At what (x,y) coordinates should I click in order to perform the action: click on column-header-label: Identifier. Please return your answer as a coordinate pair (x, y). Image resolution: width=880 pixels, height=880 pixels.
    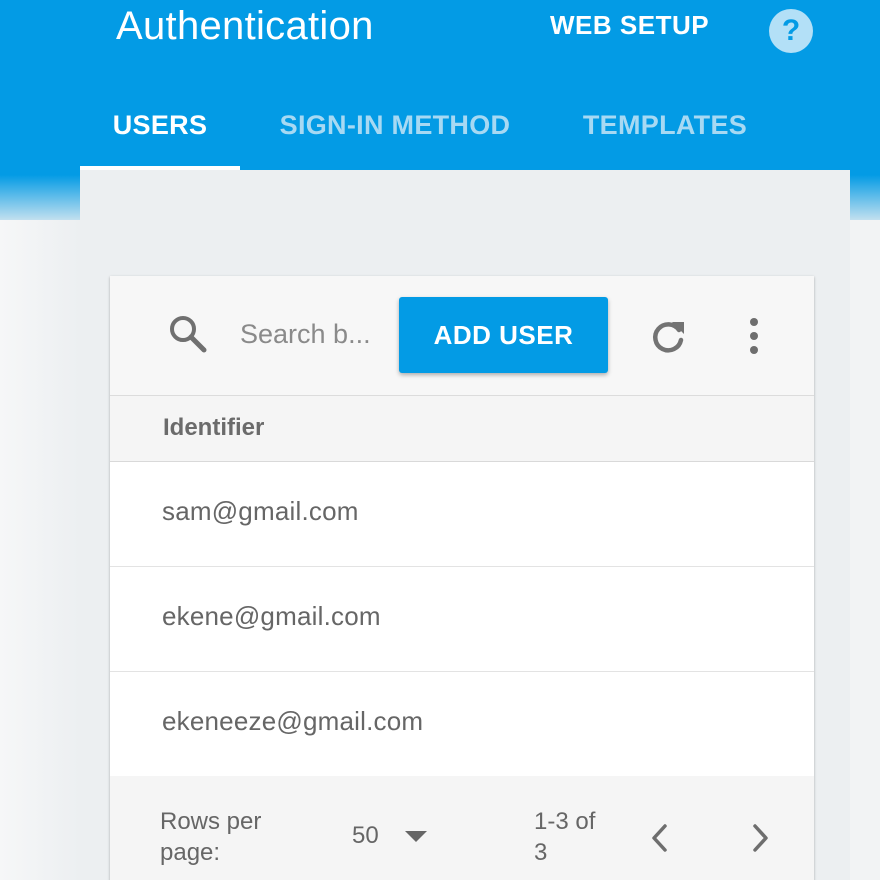
    Looking at the image, I should click on (214, 427).